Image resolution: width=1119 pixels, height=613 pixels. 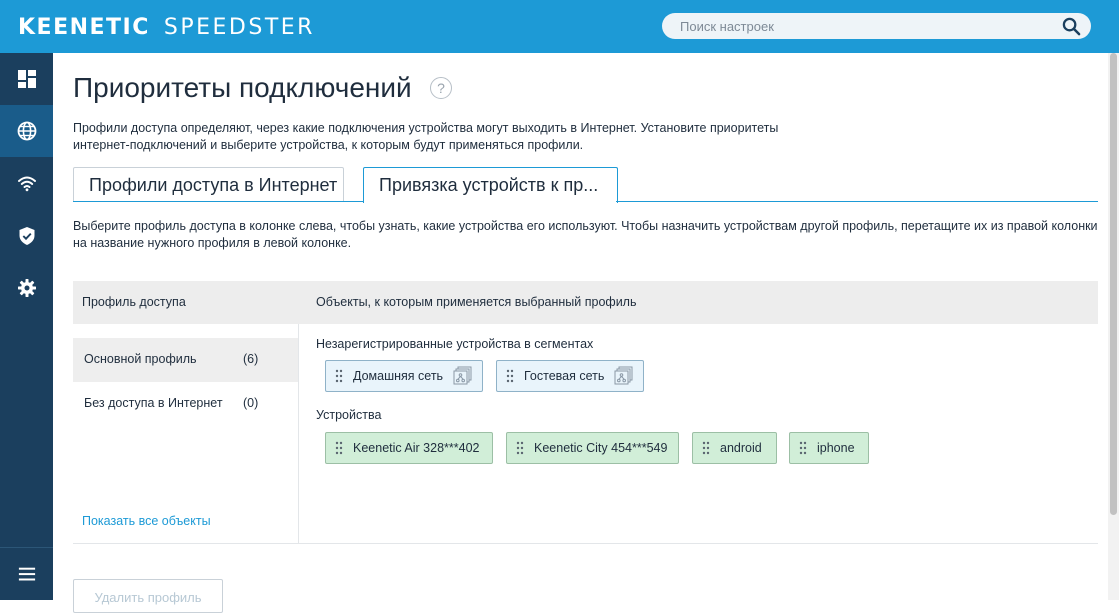 What do you see at coordinates (416, 448) in the screenshot?
I see `device-name: Keenetic Air 328***402` at bounding box center [416, 448].